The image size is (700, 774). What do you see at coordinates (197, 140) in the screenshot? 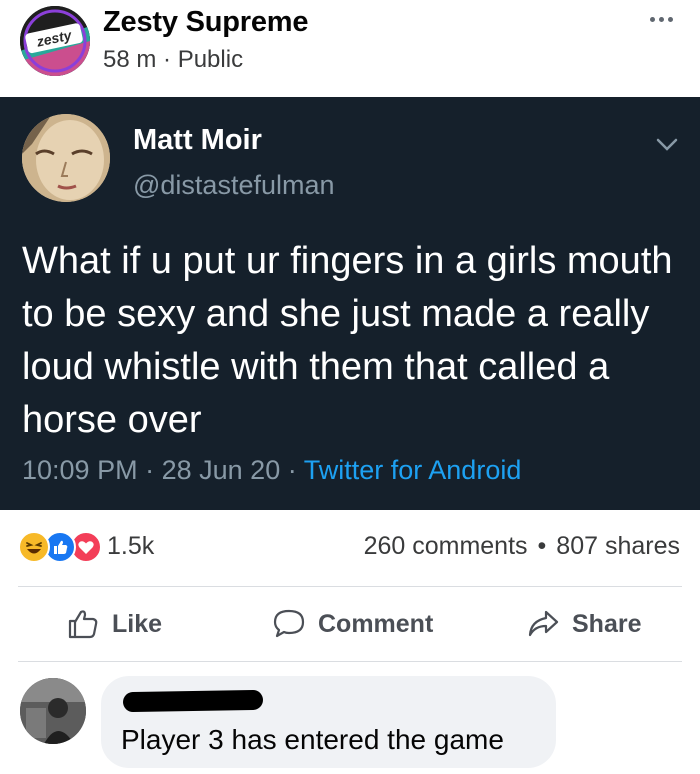
I see `tweet-display-name: Matt Moir` at bounding box center [197, 140].